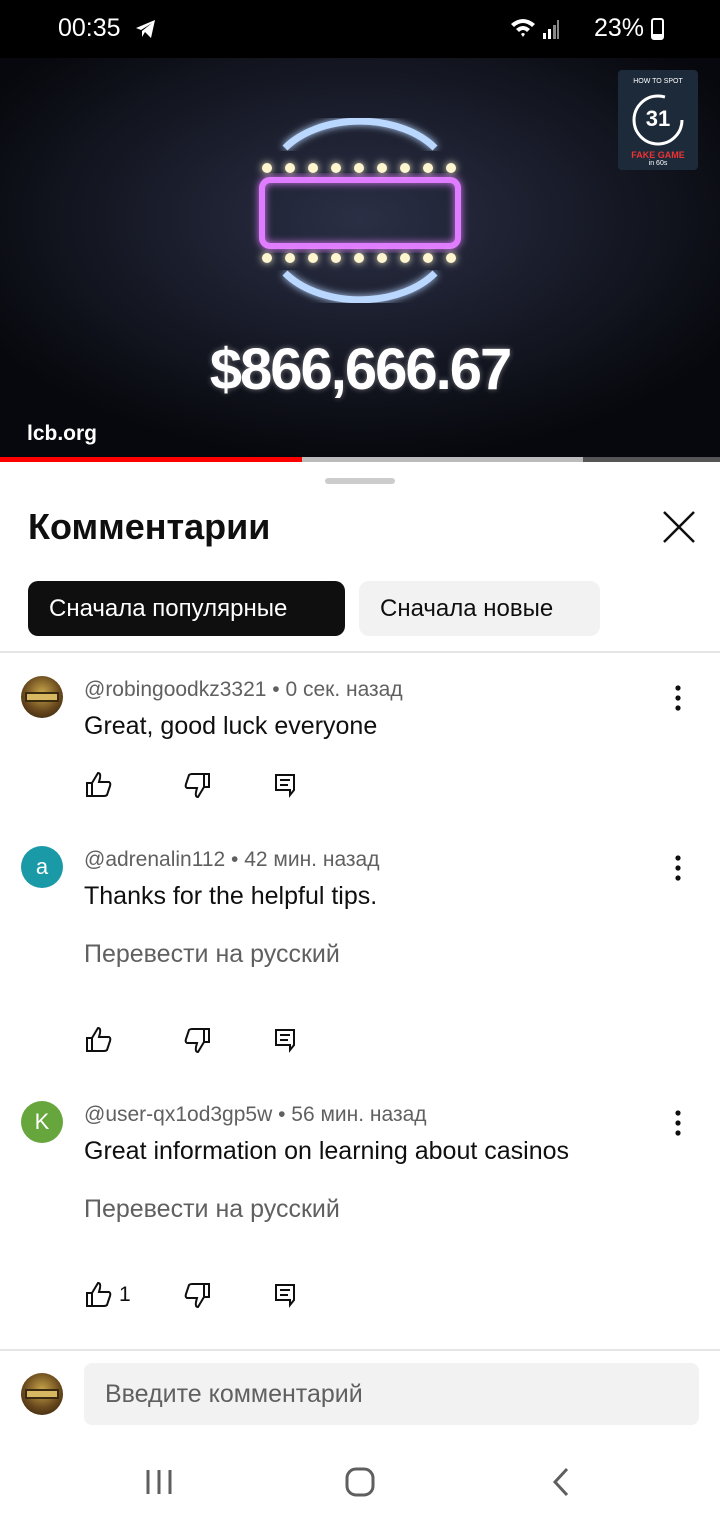  Describe the element at coordinates (42, 867) in the screenshot. I see `avatar: a` at that location.